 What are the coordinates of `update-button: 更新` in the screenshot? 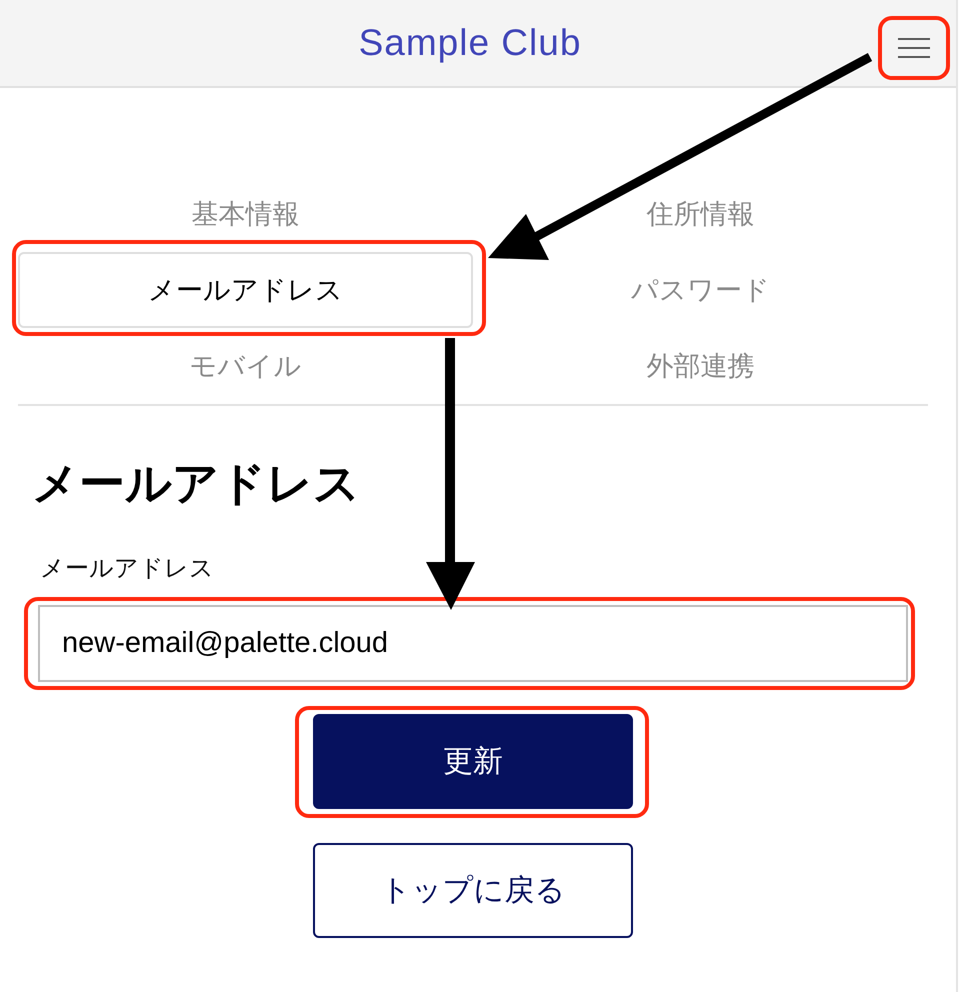 It's located at (473, 761).